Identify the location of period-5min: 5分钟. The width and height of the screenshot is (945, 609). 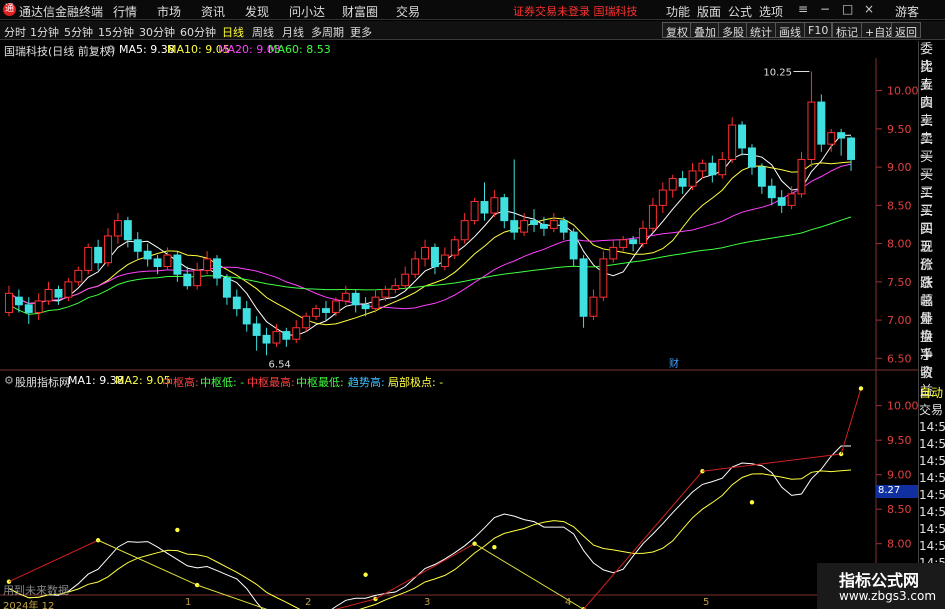
(78, 32).